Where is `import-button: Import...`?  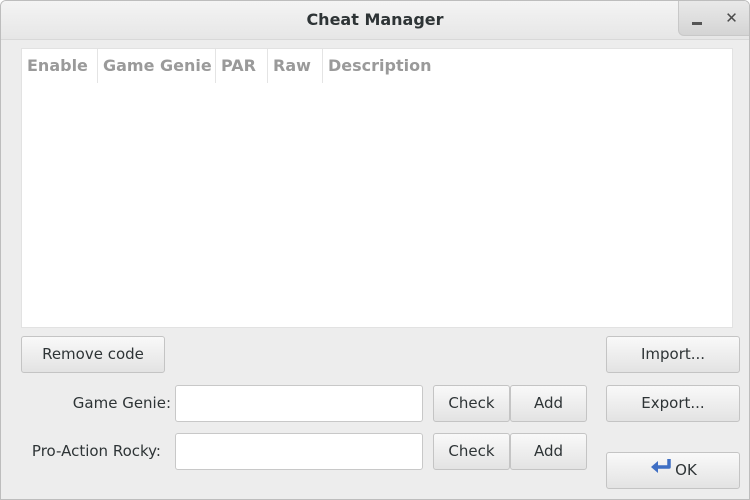
import-button: Import... is located at coordinates (673, 354).